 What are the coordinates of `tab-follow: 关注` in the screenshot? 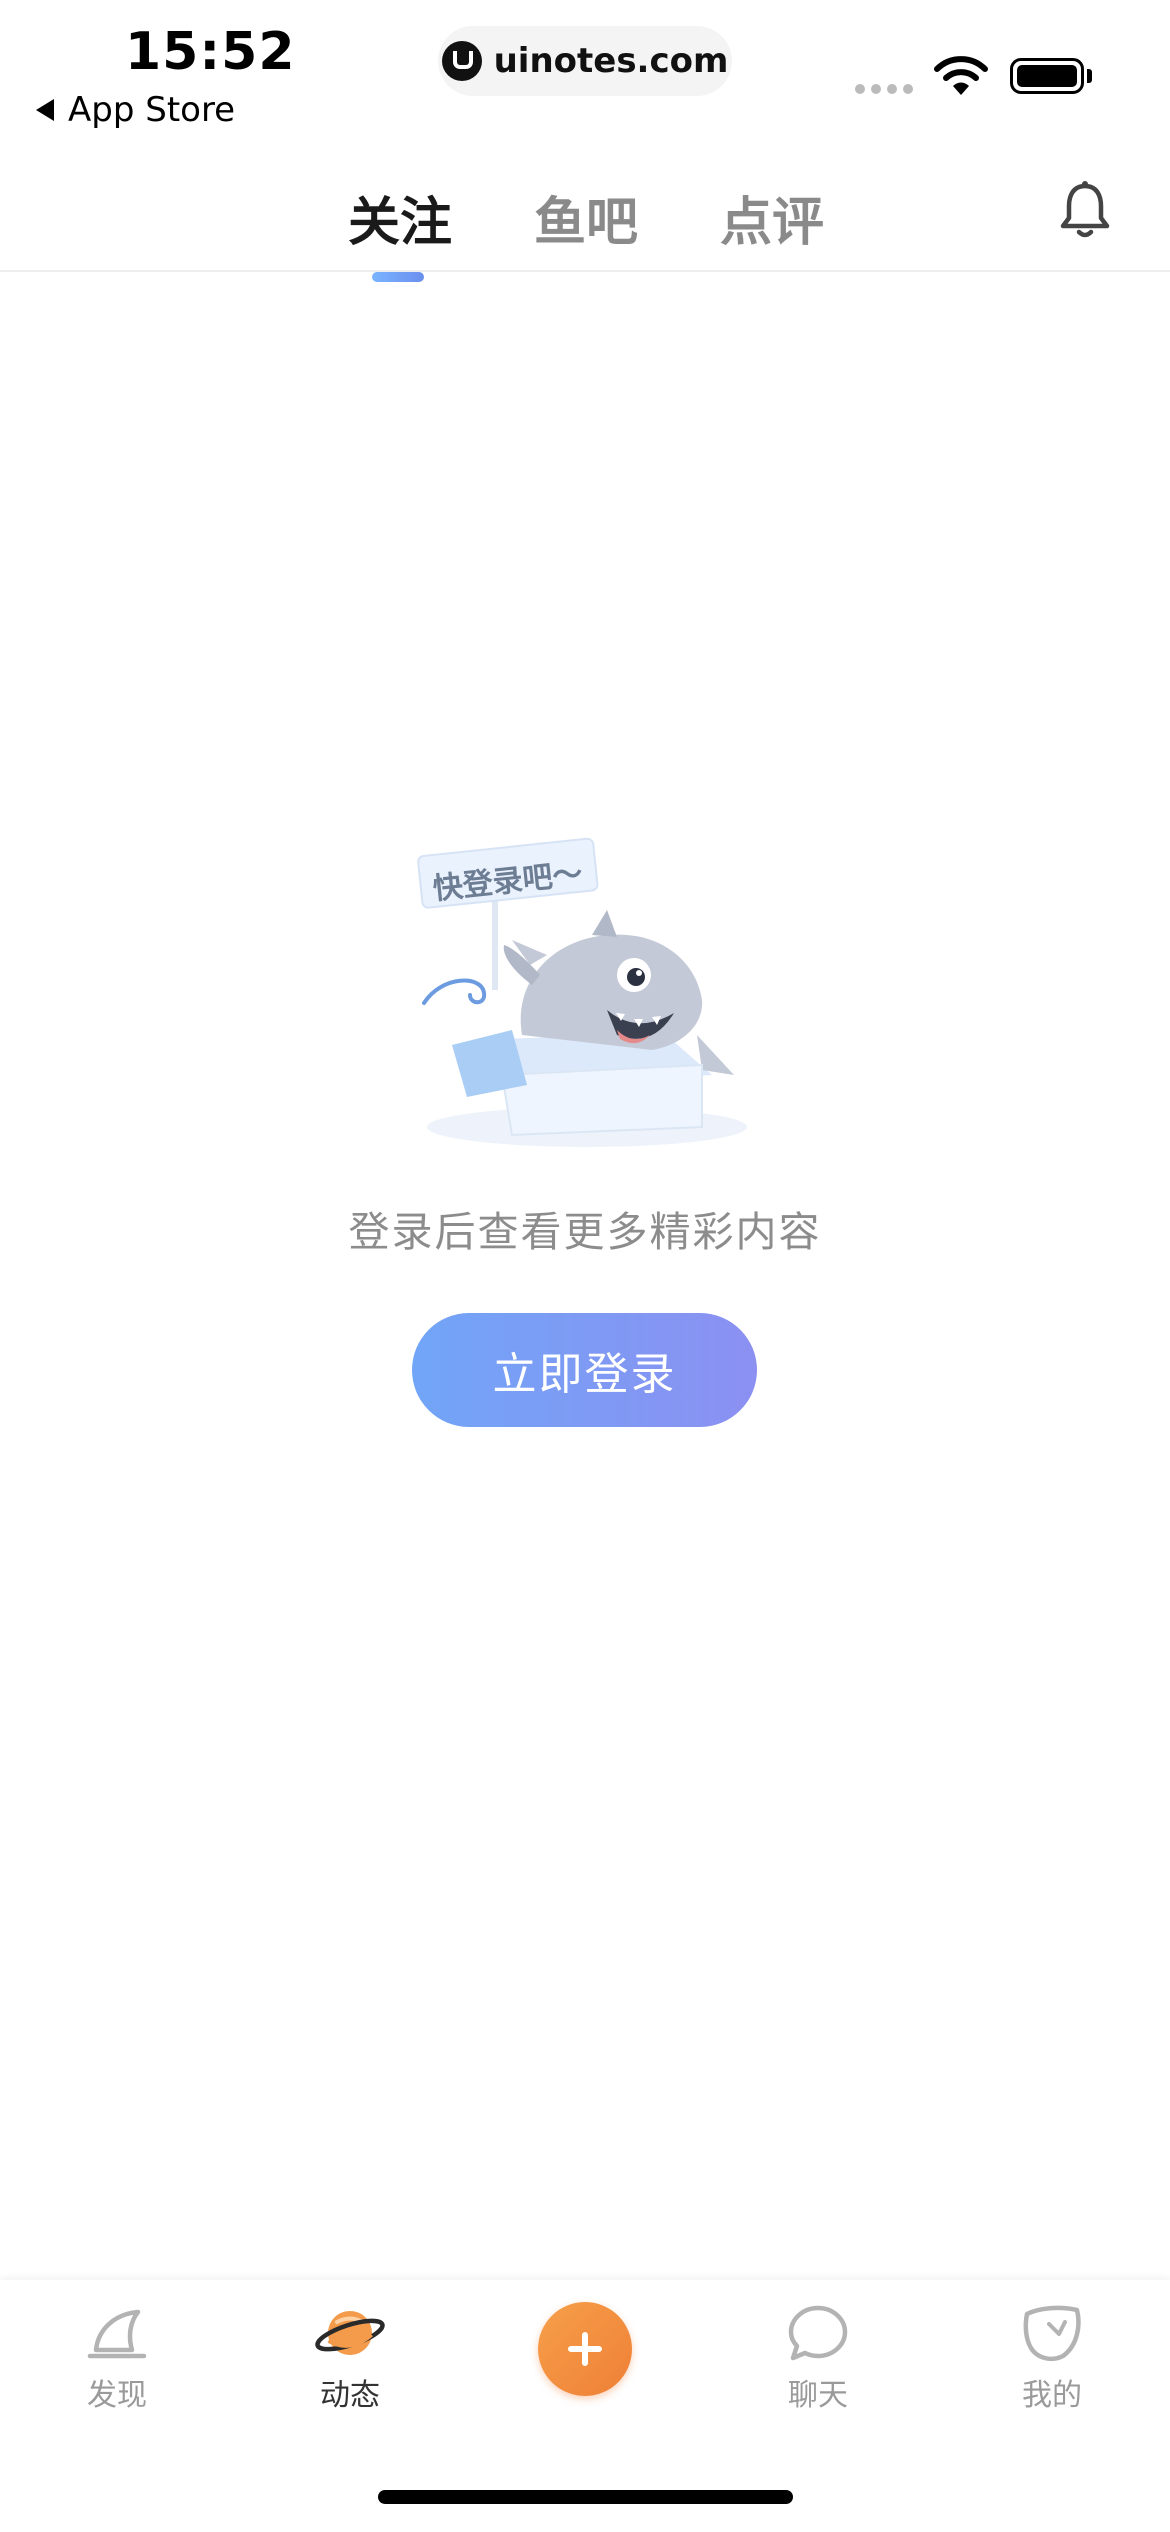 It's located at (400, 231).